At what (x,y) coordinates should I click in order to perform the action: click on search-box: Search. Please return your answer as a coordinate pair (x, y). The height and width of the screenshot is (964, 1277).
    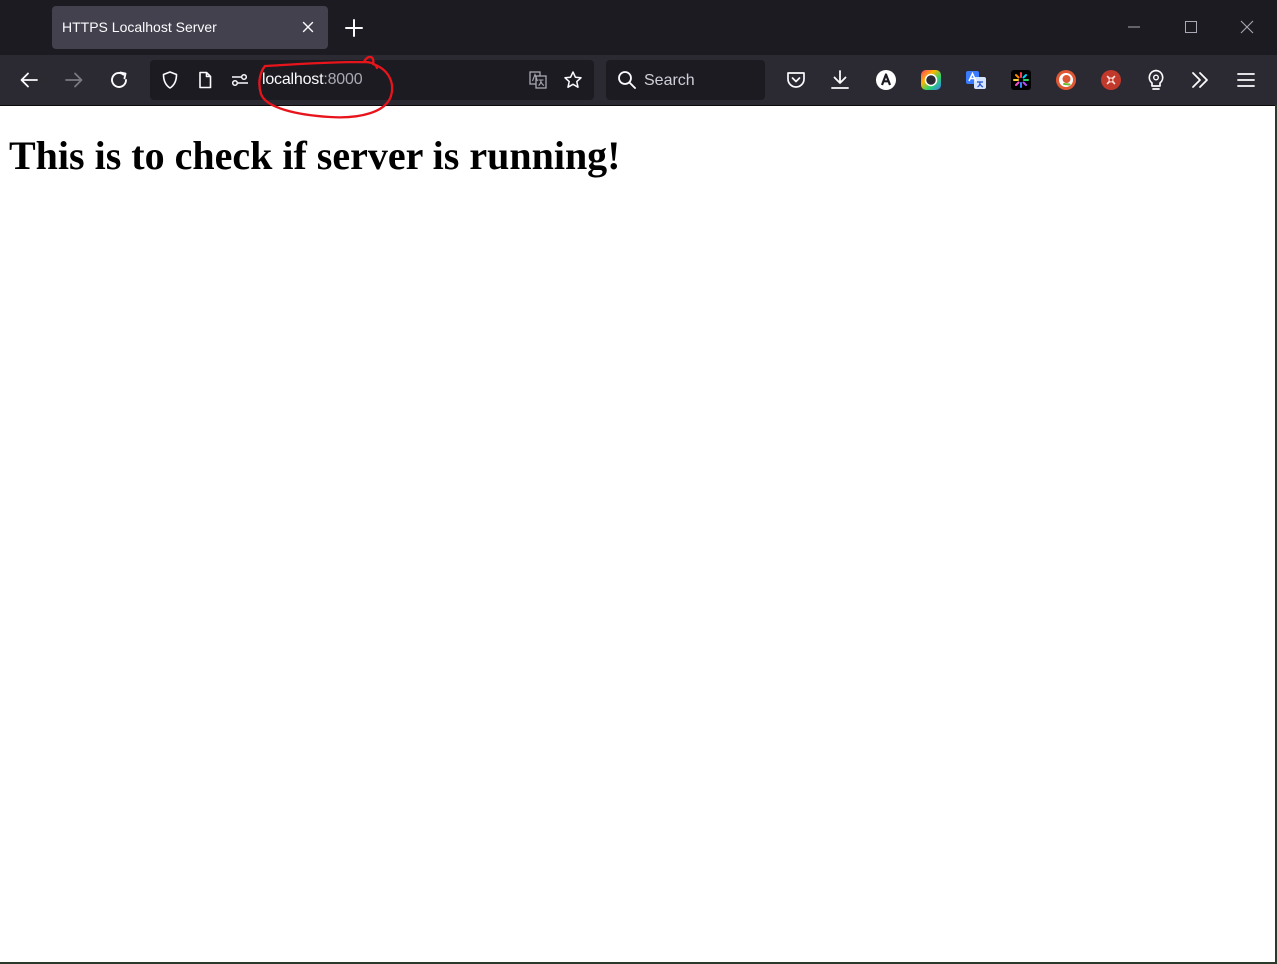
    Looking at the image, I should click on (685, 80).